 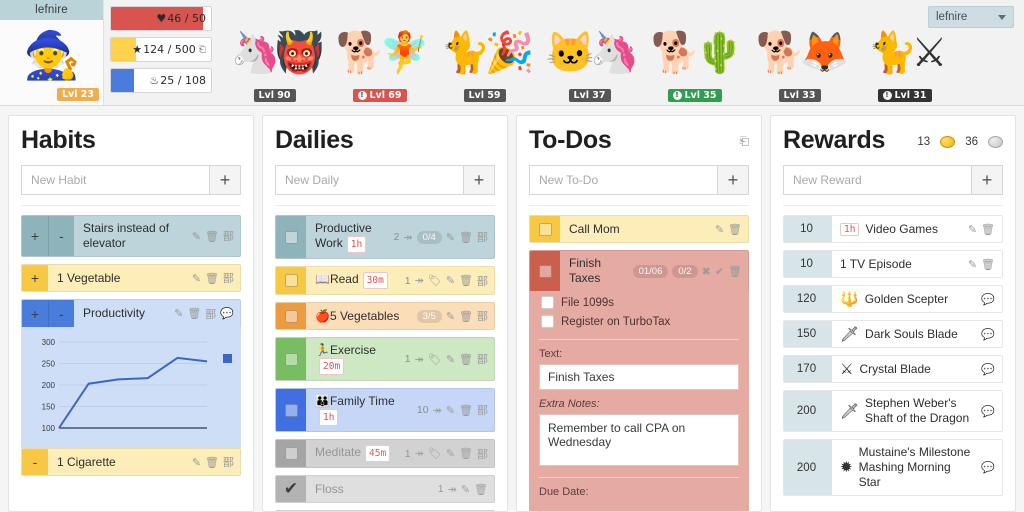 I want to click on party-member: 🐕🦊 Lvl 33, so click(x=799, y=52).